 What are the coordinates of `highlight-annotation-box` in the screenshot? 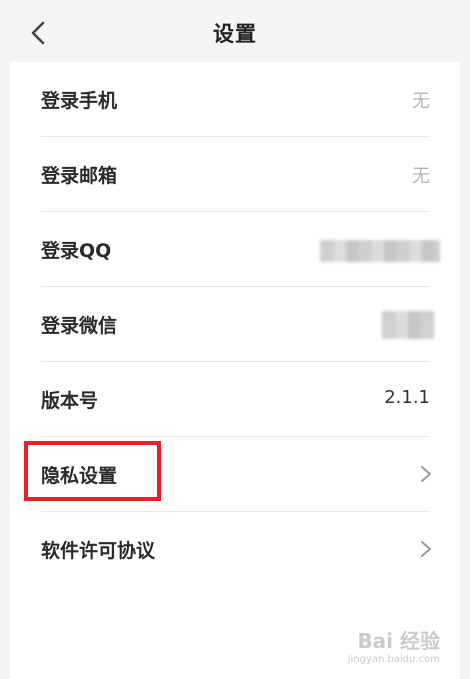 It's located at (92, 471).